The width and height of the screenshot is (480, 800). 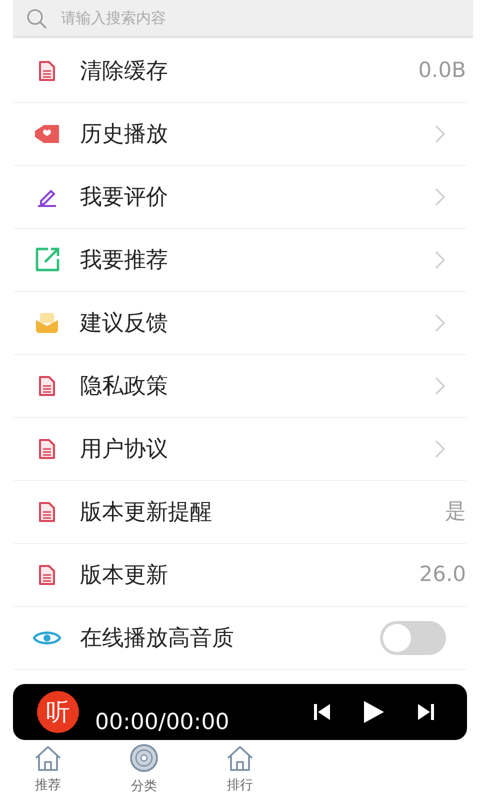 I want to click on next-button, so click(x=426, y=712).